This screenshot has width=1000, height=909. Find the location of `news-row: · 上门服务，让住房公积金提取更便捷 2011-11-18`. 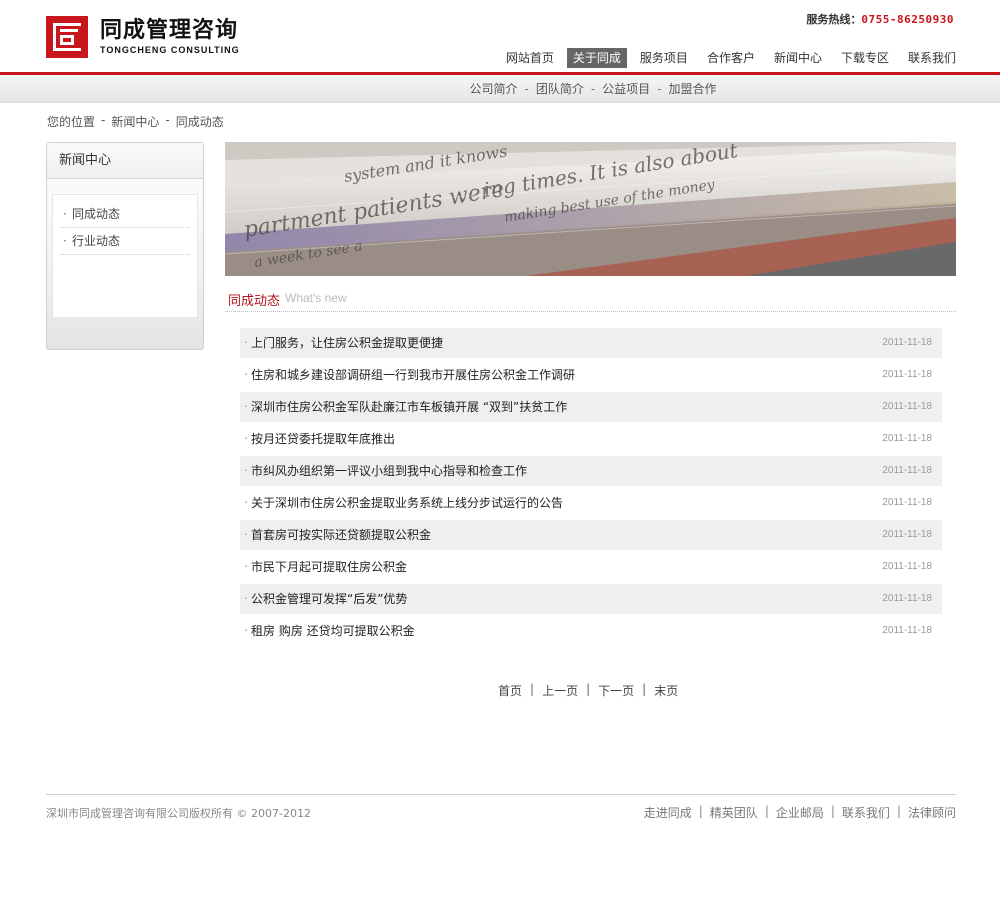

news-row: · 上门服务，让住房公积金提取更便捷 2011-11-18 is located at coordinates (591, 343).